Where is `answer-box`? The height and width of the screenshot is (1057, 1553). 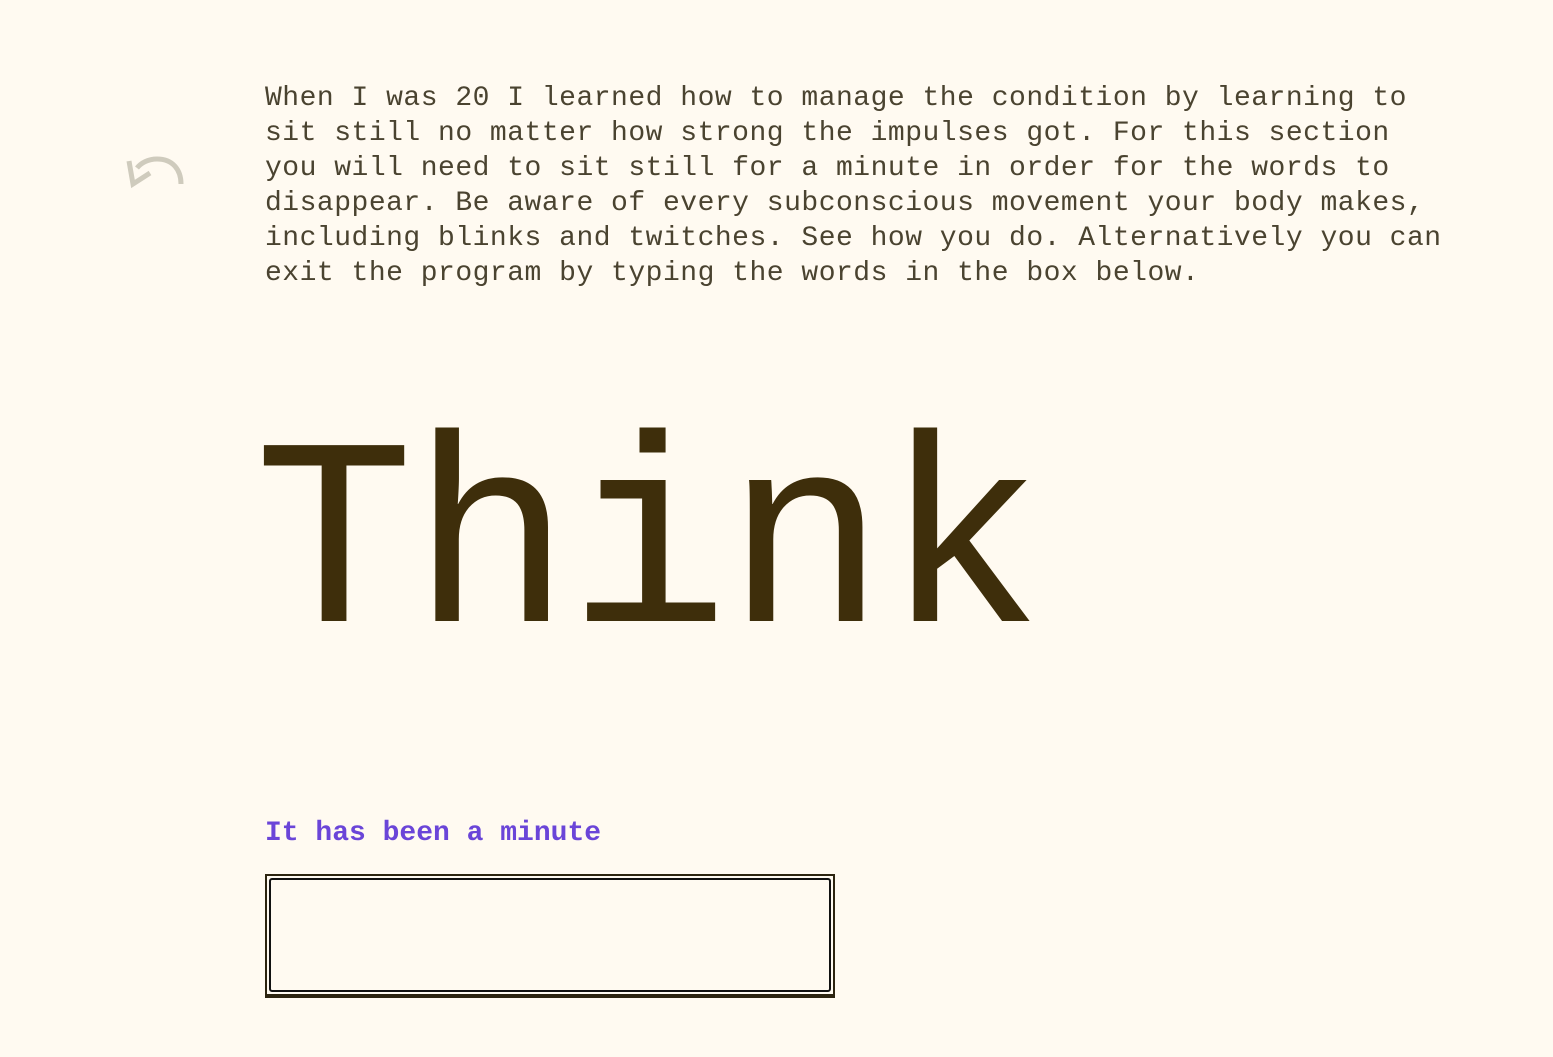 answer-box is located at coordinates (550, 936).